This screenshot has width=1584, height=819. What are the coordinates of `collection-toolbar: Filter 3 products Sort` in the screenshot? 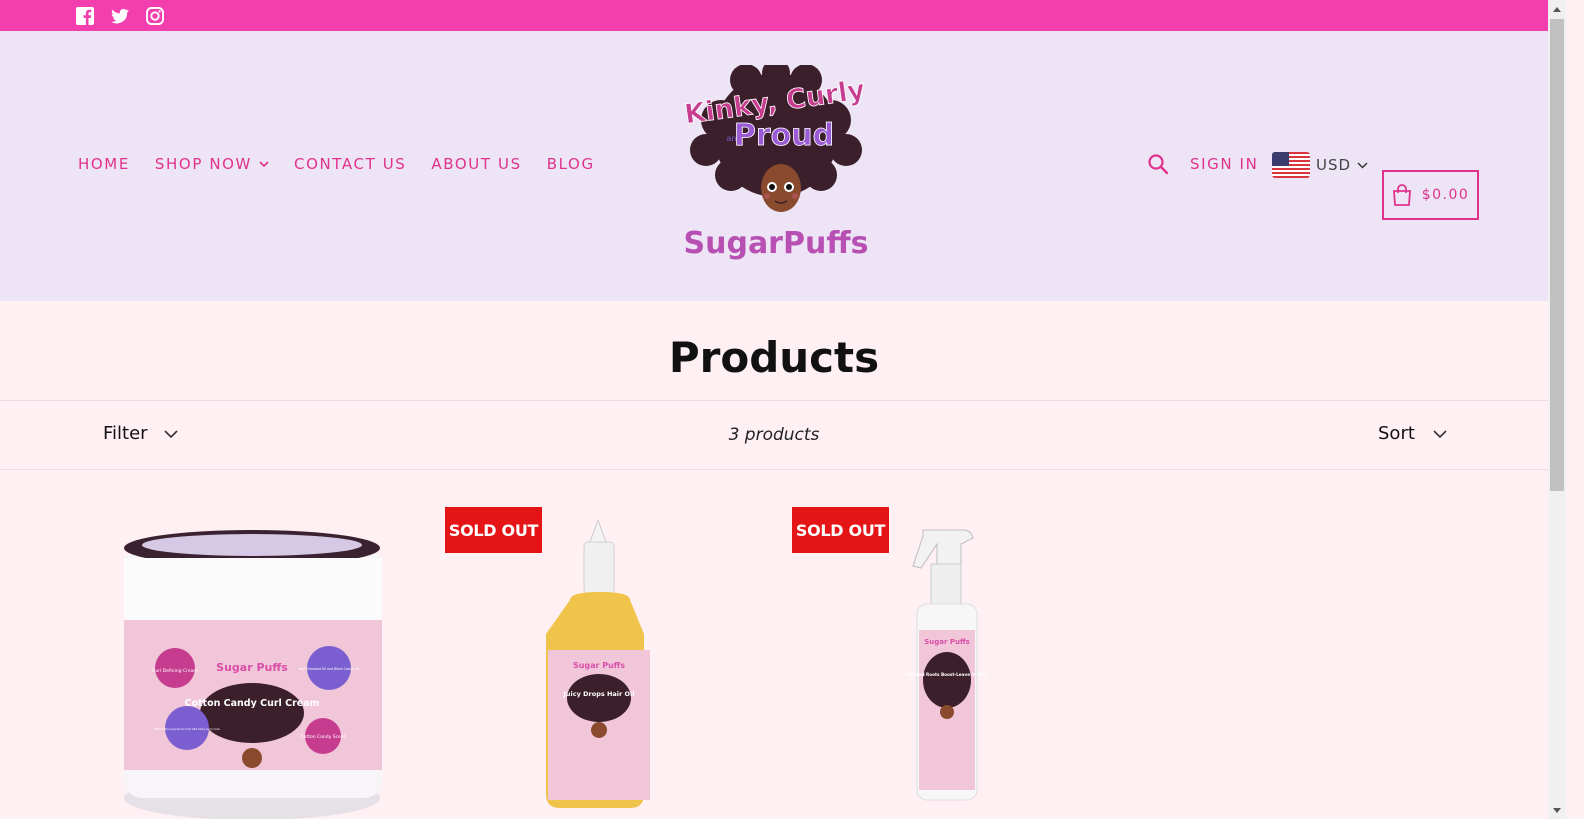 It's located at (774, 435).